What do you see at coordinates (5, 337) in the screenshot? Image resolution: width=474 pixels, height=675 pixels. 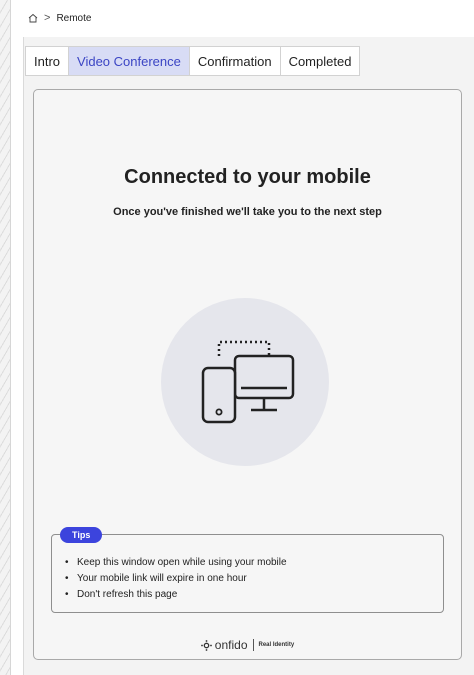 I see `left-edge-strip` at bounding box center [5, 337].